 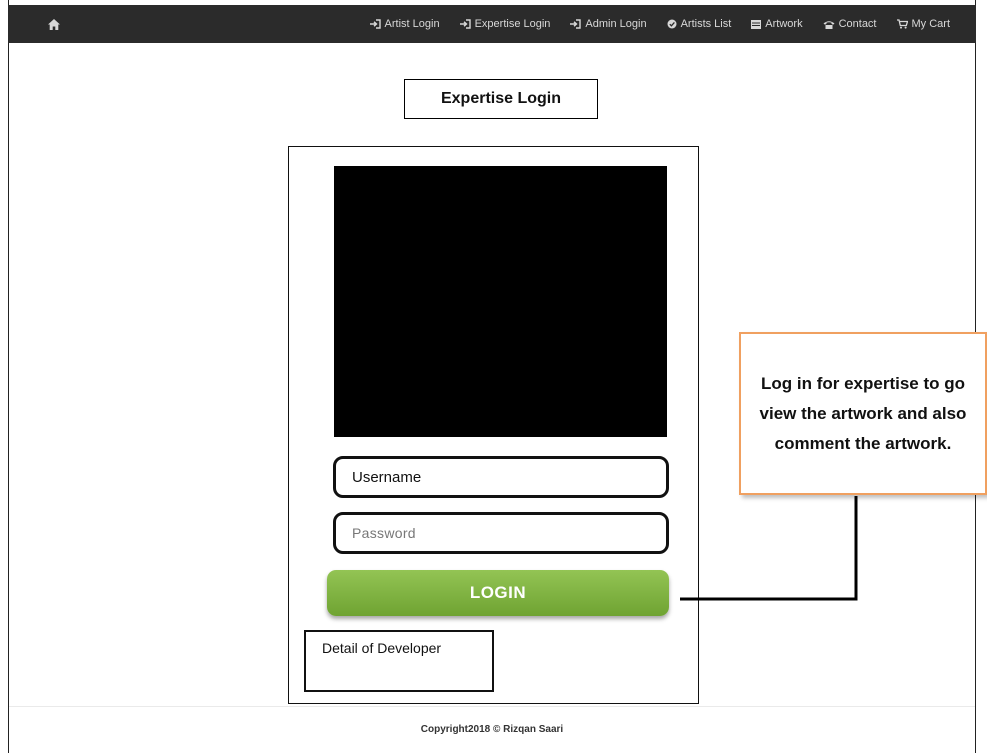 What do you see at coordinates (498, 593) in the screenshot?
I see `login-button: LOGIN` at bounding box center [498, 593].